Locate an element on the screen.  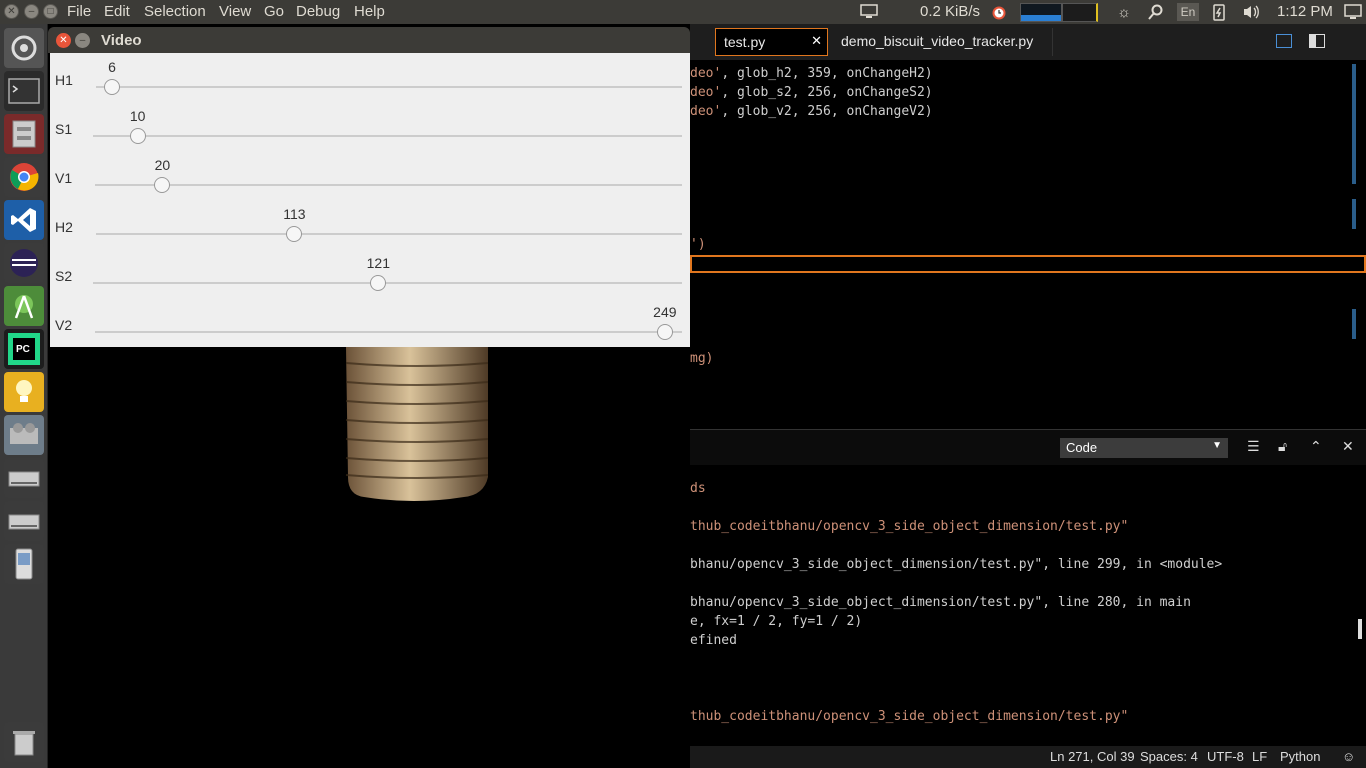
eclipse-icon is located at coordinates (24, 263).